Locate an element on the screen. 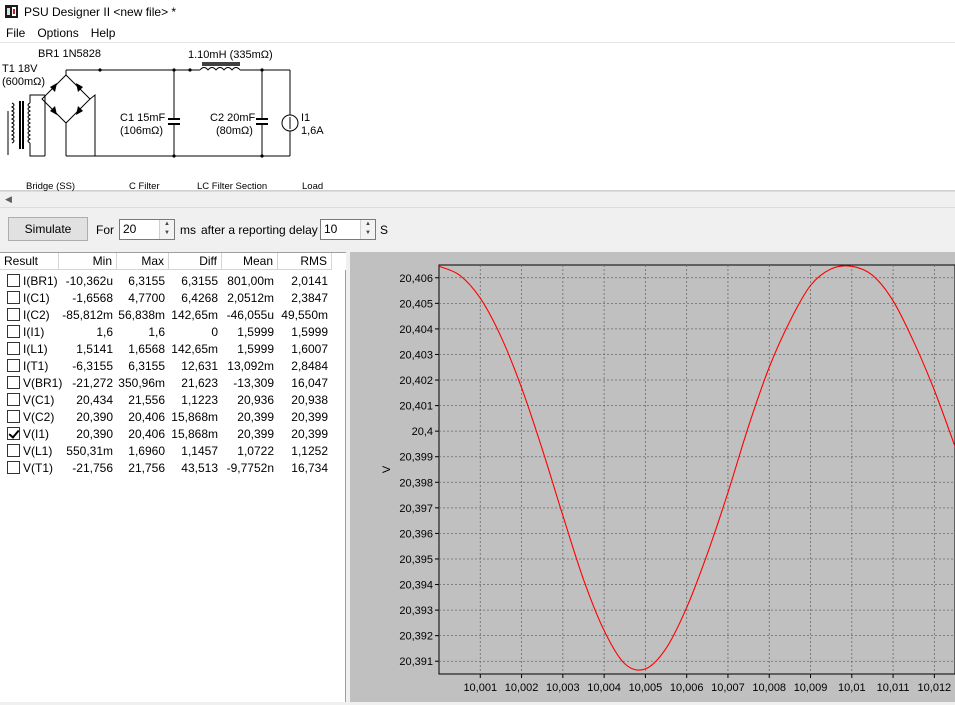  result-rms-cell: 1,5999 is located at coordinates (309, 331).